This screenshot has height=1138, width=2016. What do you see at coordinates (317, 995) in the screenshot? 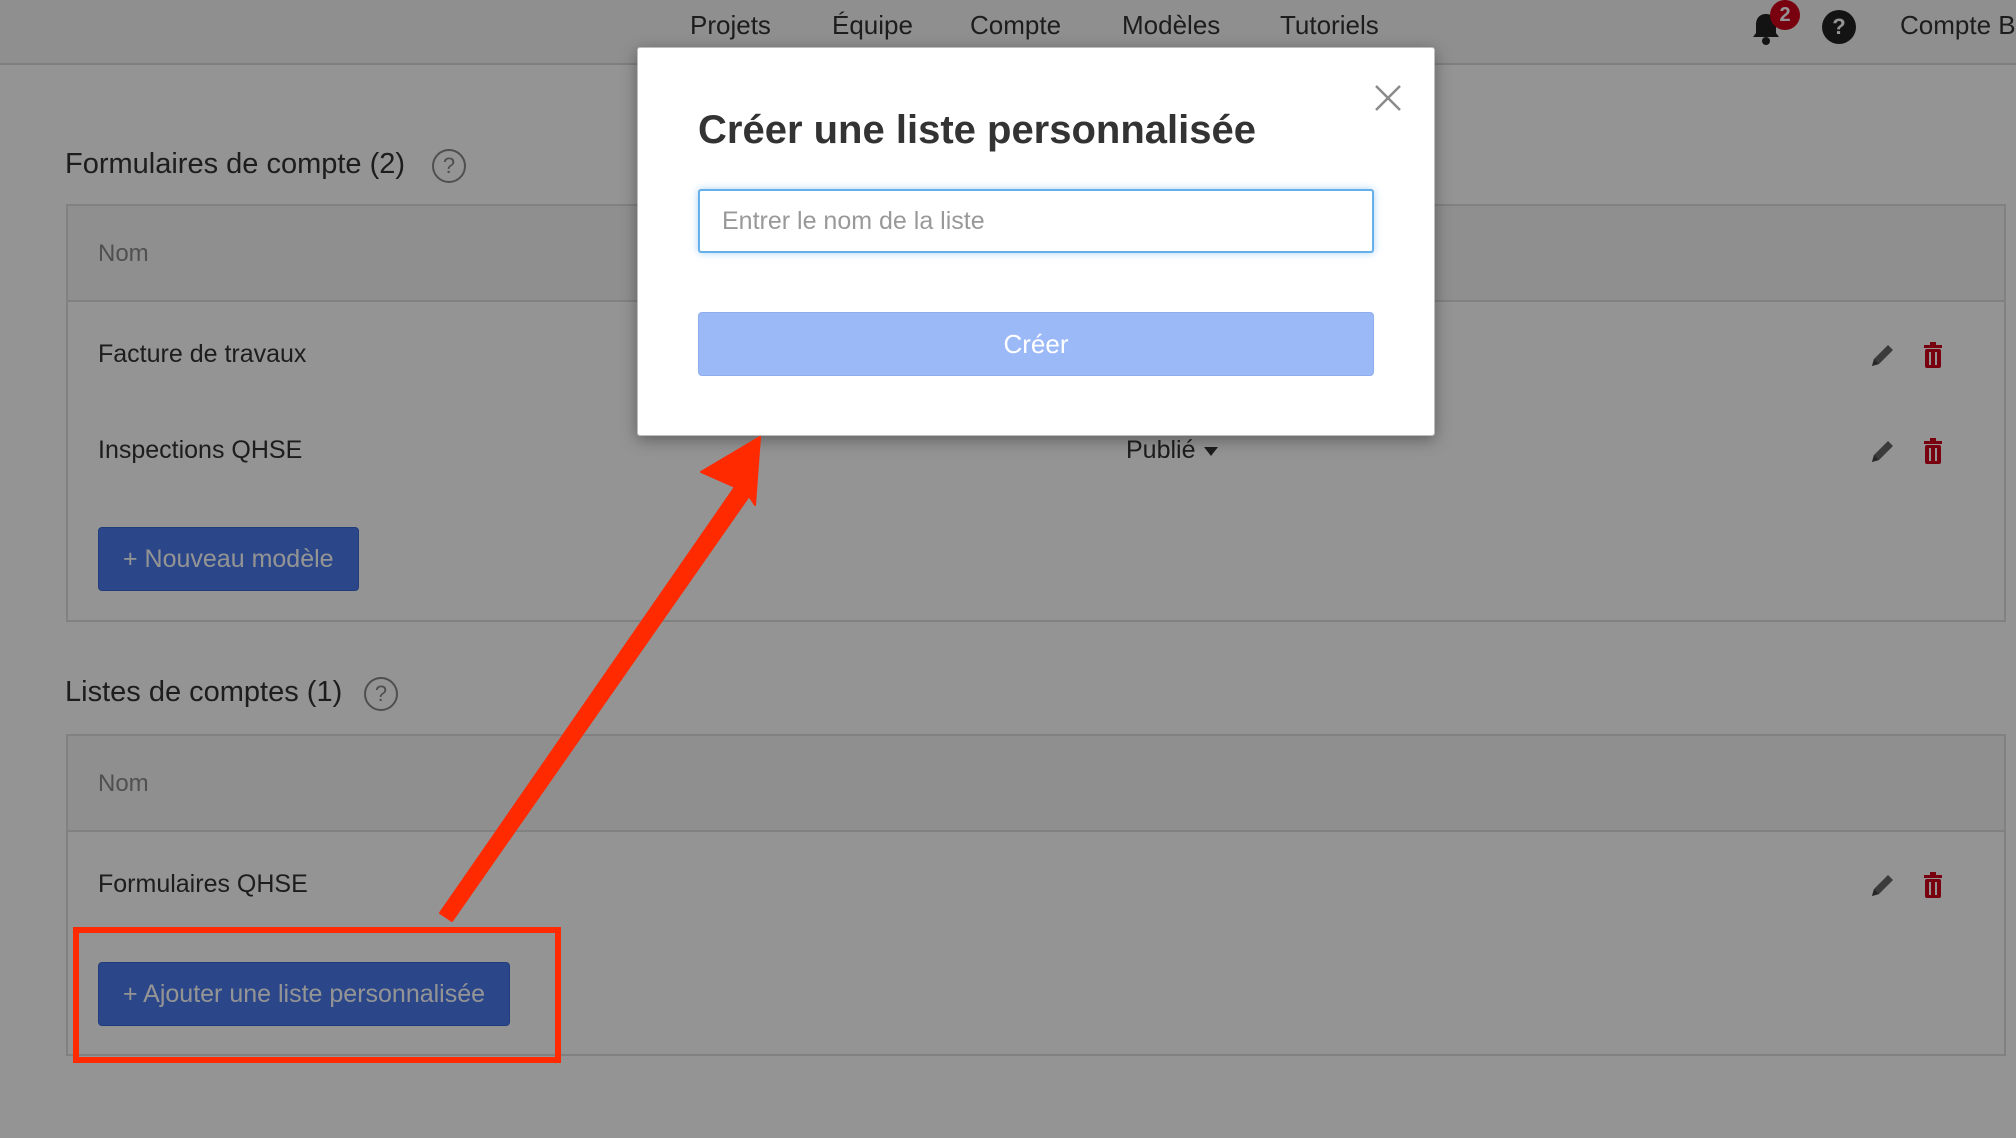
I see `highlight-rectangle` at bounding box center [317, 995].